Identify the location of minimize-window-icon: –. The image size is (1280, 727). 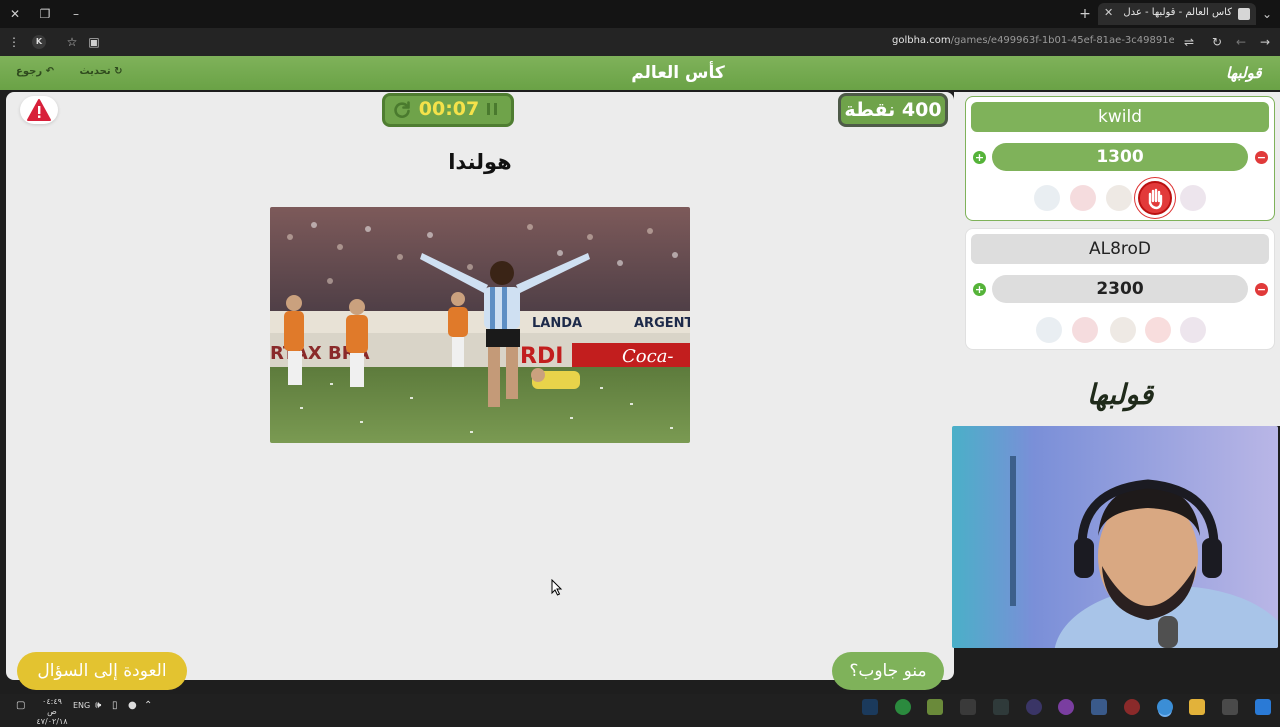
(76, 14).